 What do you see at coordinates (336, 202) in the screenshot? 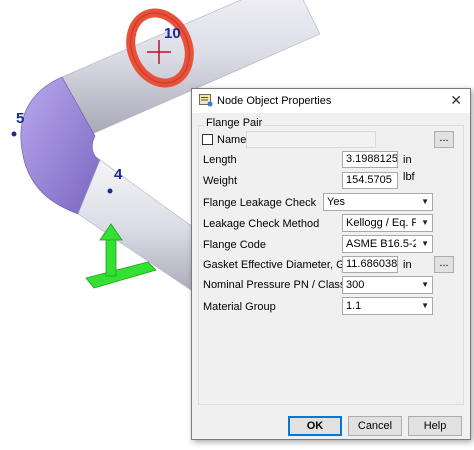
I see `flange-leakage-check-value: Yes` at bounding box center [336, 202].